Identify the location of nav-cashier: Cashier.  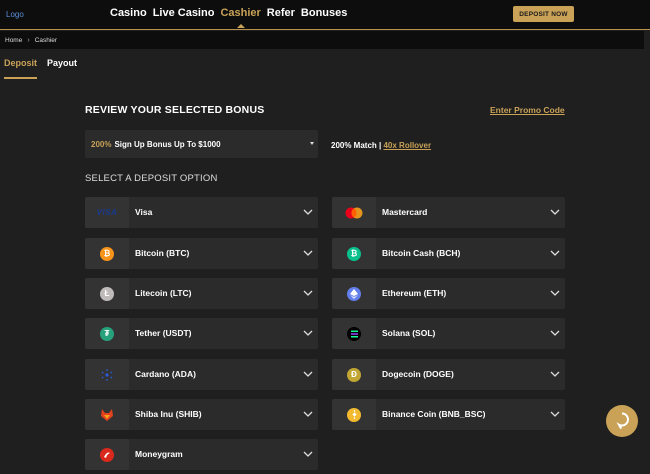
(240, 17).